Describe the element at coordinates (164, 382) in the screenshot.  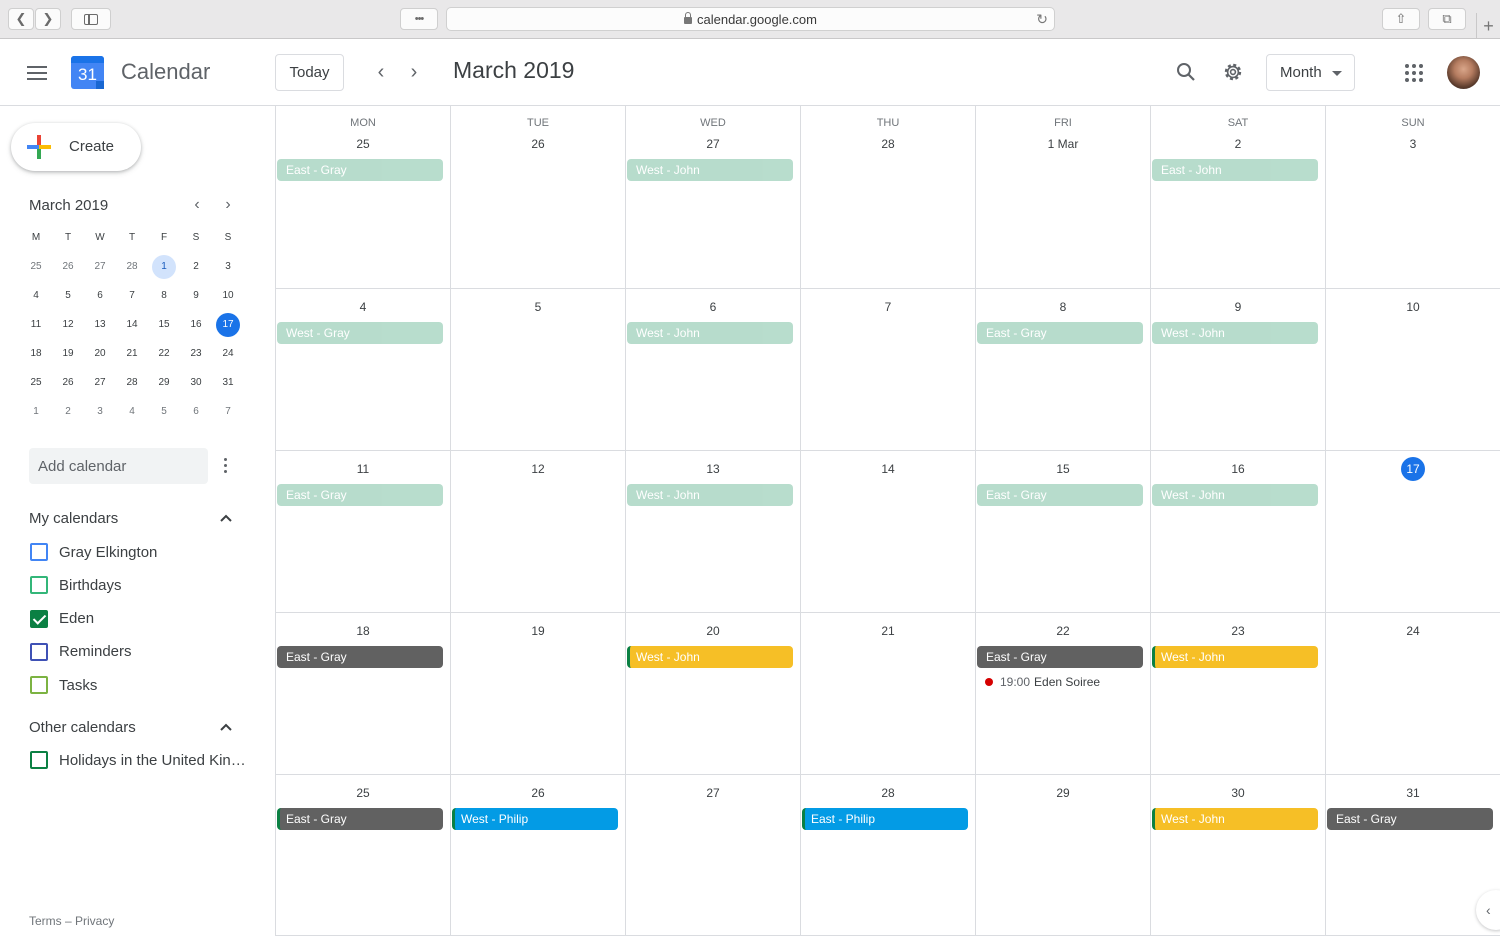
I see `mini-day: 29` at that location.